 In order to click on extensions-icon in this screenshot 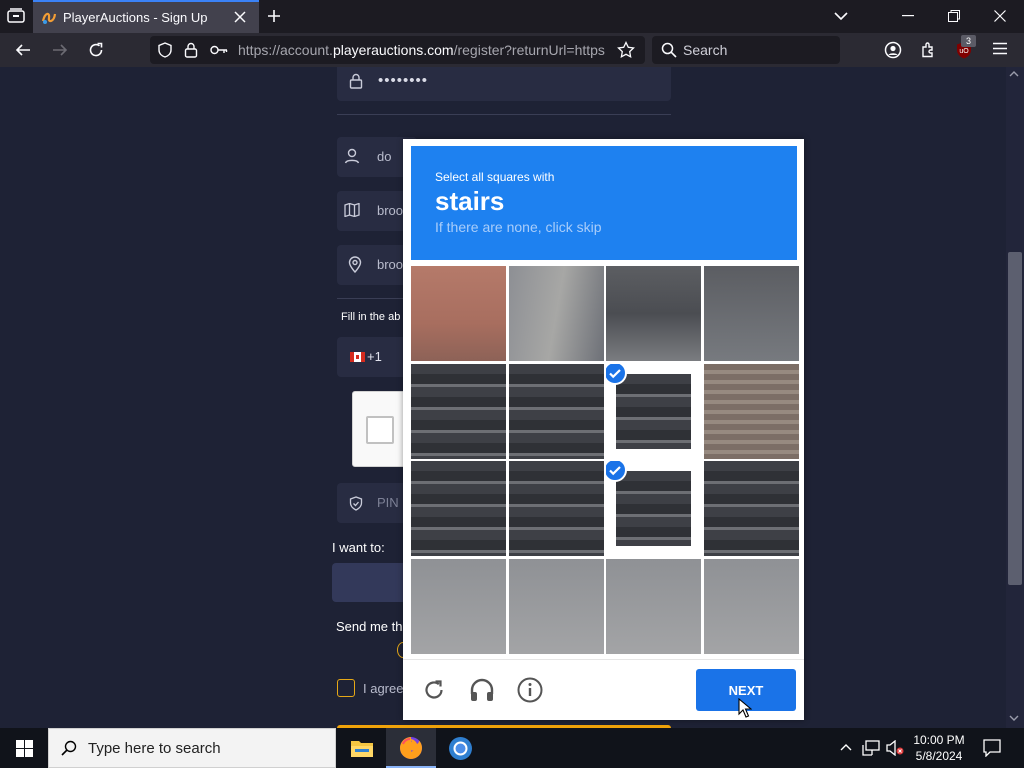, I will do `click(929, 50)`.